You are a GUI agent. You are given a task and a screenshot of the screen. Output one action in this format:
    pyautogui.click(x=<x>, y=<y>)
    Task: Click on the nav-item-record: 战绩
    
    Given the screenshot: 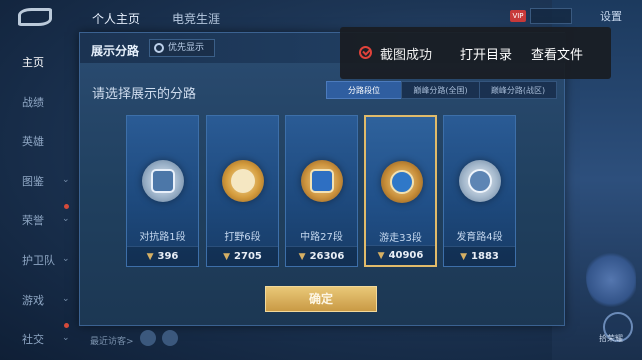 What is the action you would take?
    pyautogui.click(x=33, y=102)
    